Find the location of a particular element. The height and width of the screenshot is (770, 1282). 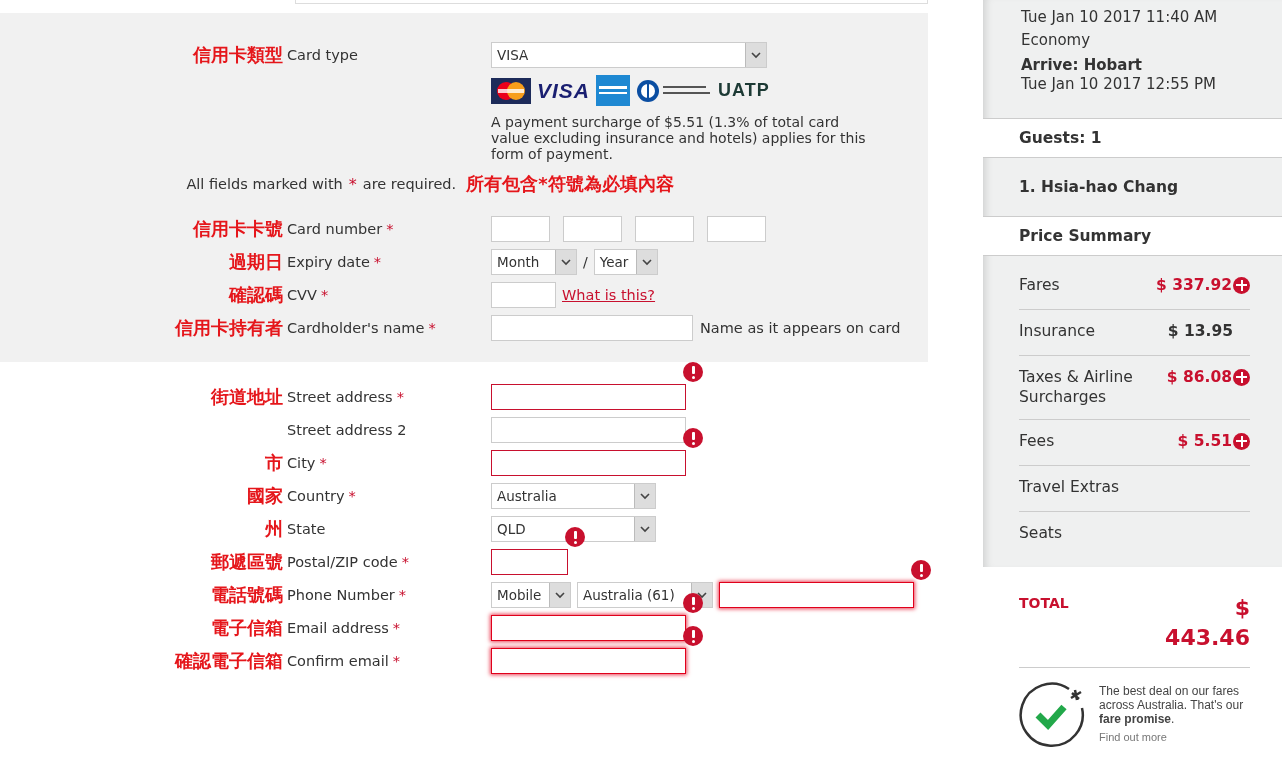

price-label: Taxes & Airline Surcharges is located at coordinates (1076, 387).